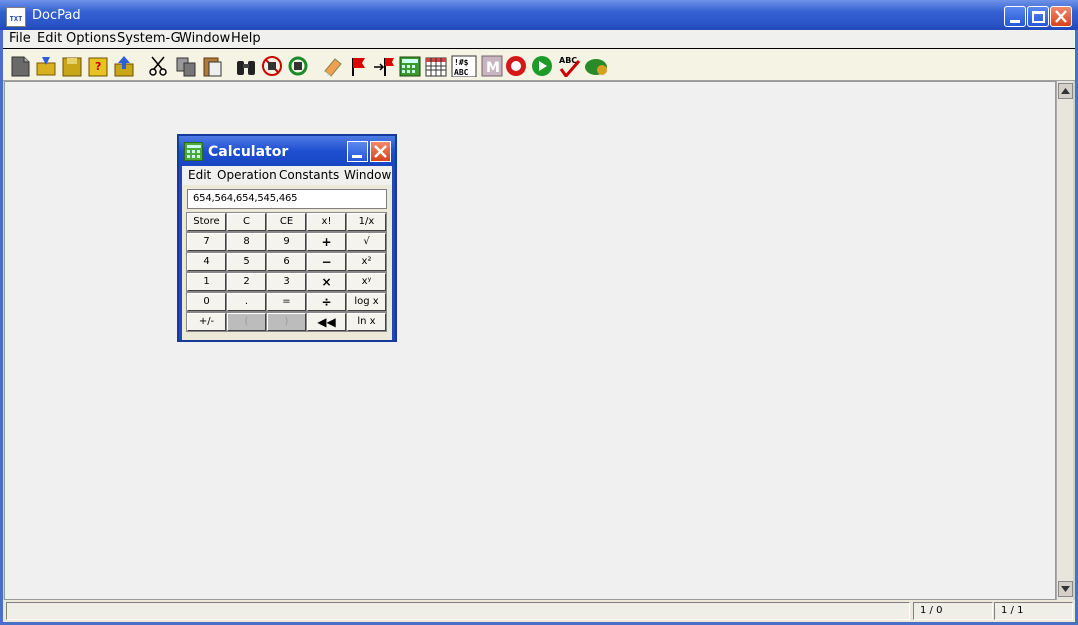  I want to click on key-reciprocal-button: 1/x, so click(366, 222).